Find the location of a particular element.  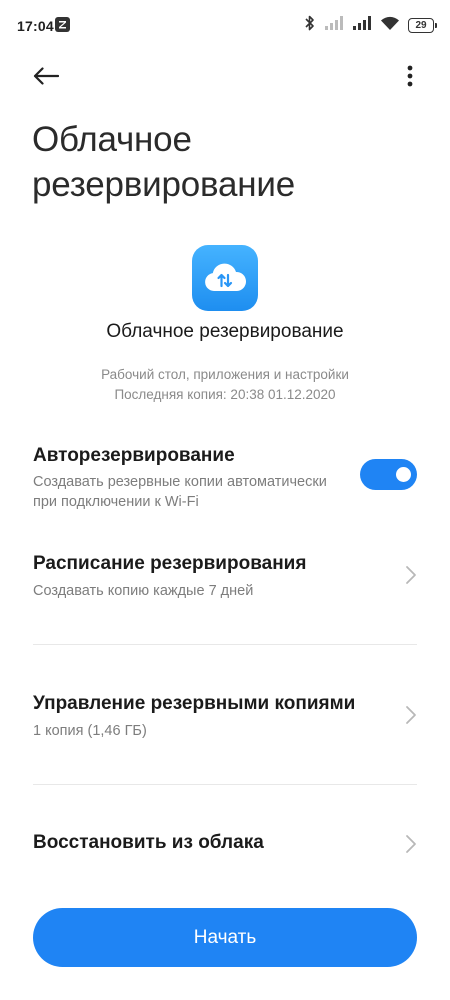

status-icons: 29 is located at coordinates (370, 25).